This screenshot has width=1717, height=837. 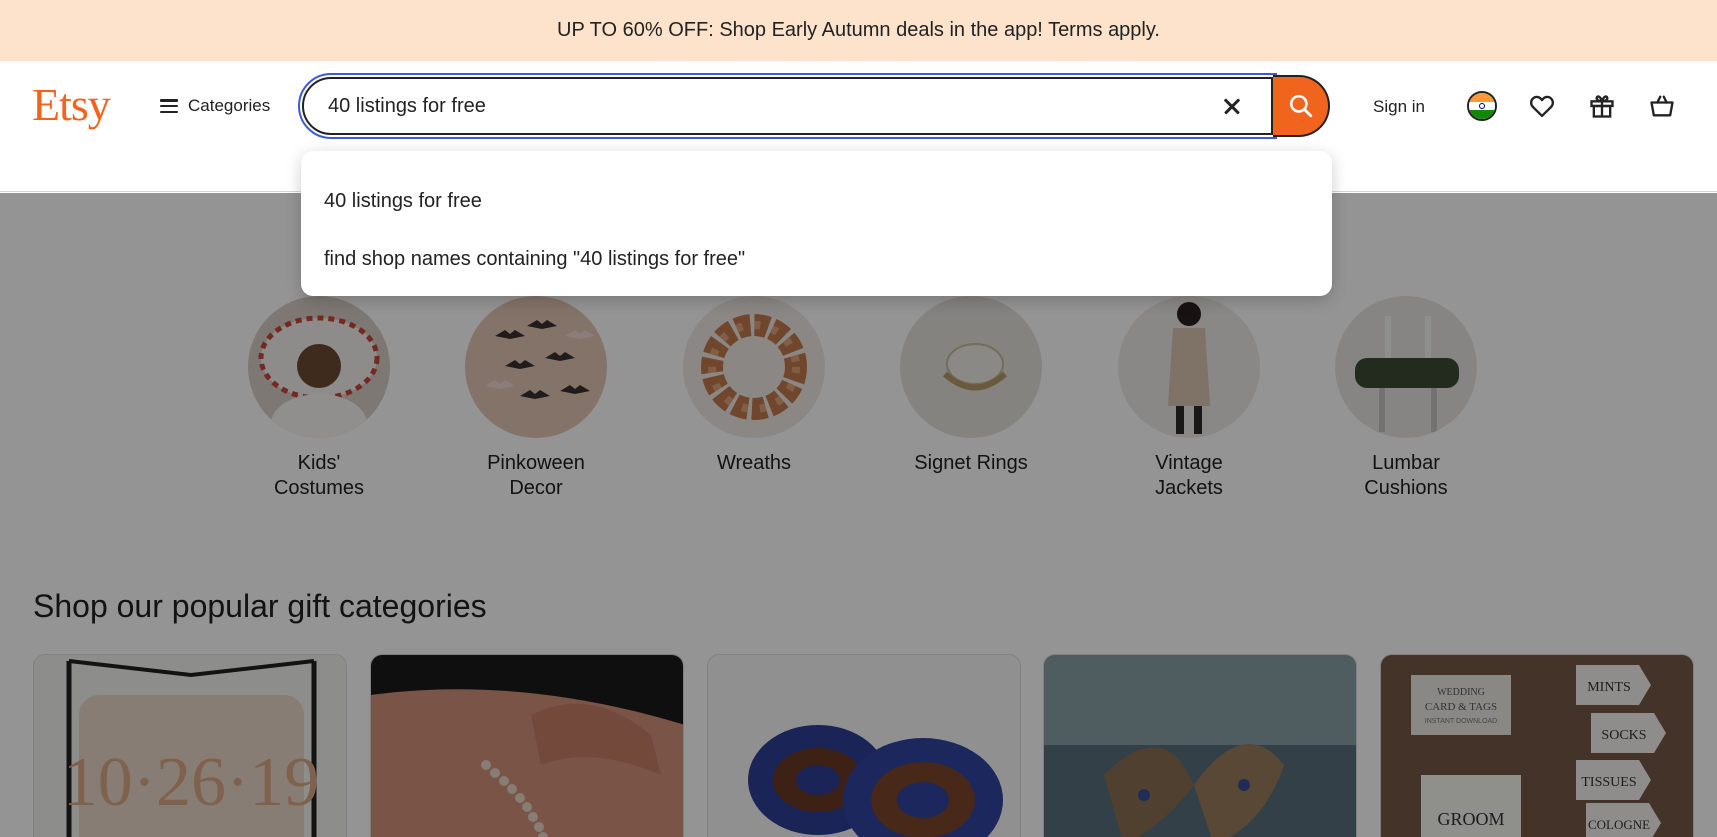 What do you see at coordinates (772, 106) in the screenshot?
I see `search-input` at bounding box center [772, 106].